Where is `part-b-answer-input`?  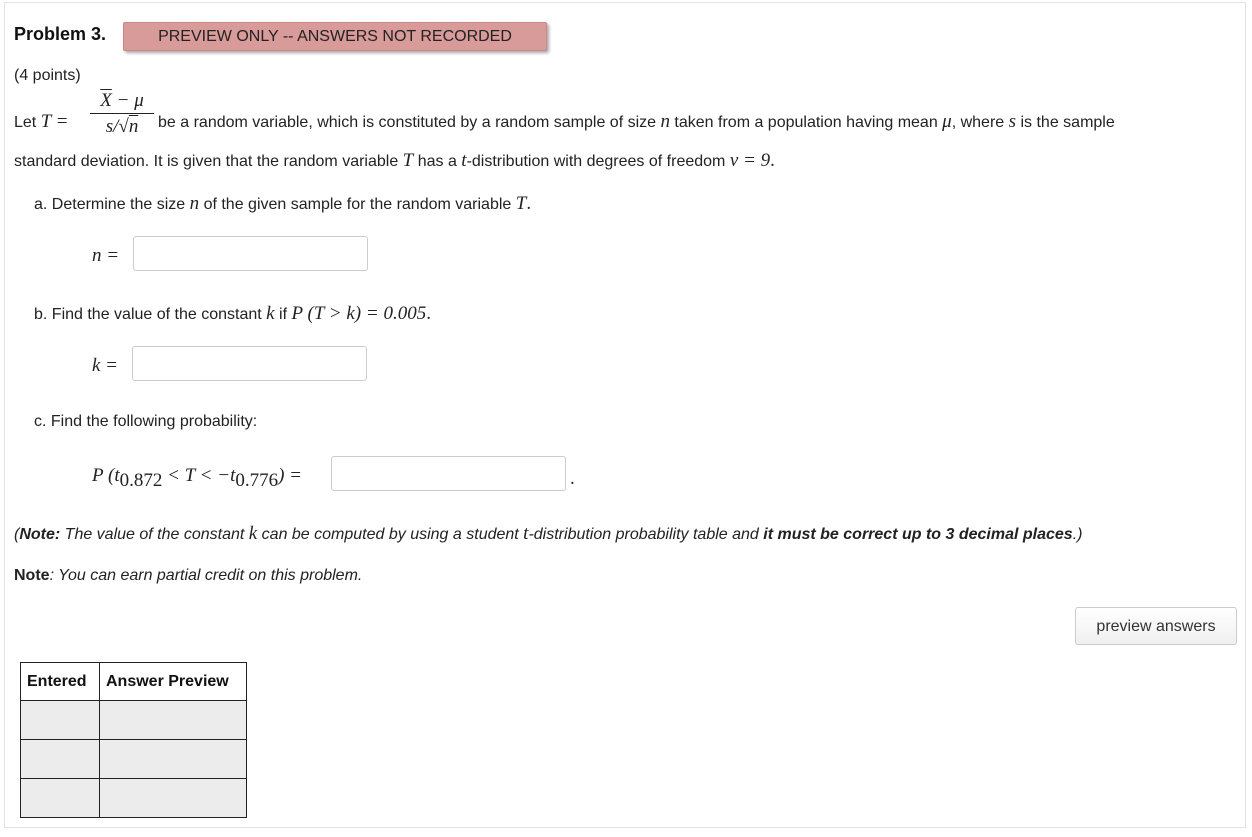
part-b-answer-input is located at coordinates (249, 363).